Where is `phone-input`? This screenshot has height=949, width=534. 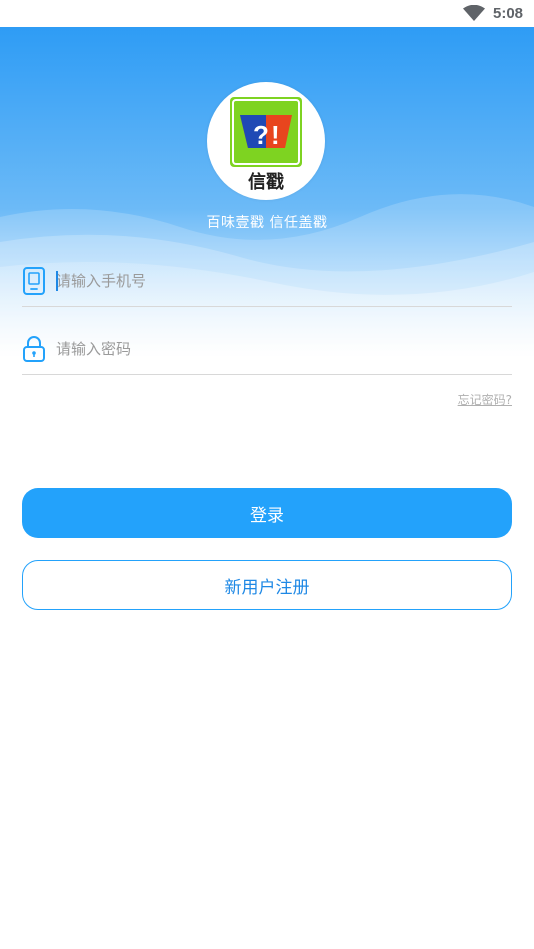 phone-input is located at coordinates (276, 281).